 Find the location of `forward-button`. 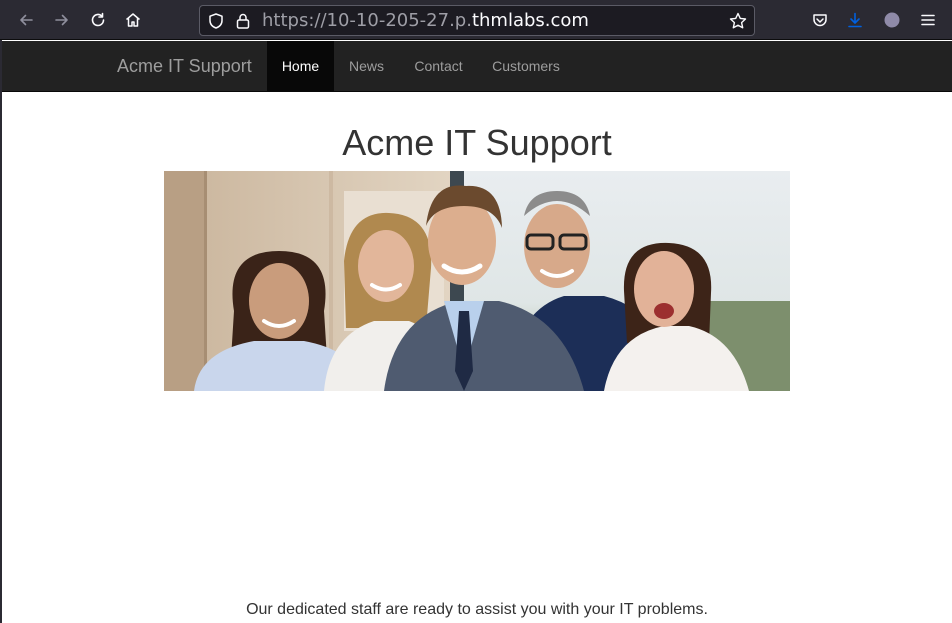

forward-button is located at coordinates (62, 20).